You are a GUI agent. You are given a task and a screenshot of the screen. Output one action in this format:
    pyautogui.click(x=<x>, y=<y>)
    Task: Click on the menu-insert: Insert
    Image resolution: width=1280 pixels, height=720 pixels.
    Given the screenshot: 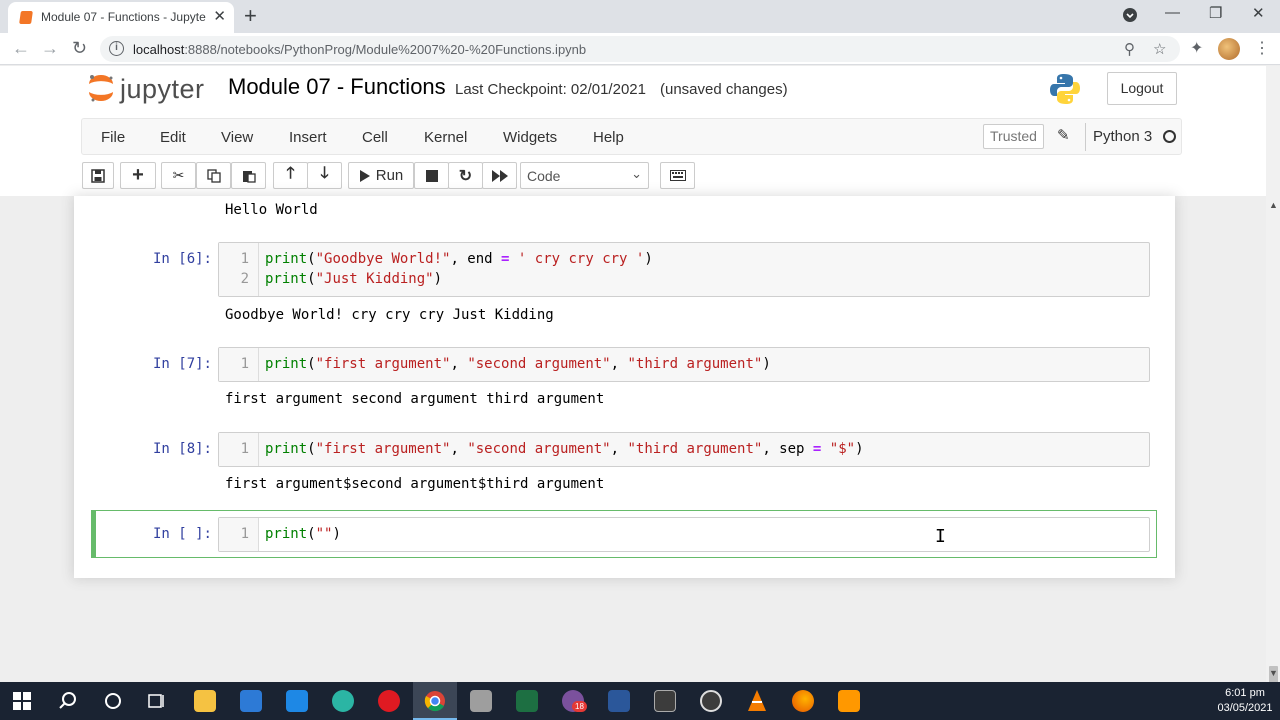 What is the action you would take?
    pyautogui.click(x=308, y=137)
    